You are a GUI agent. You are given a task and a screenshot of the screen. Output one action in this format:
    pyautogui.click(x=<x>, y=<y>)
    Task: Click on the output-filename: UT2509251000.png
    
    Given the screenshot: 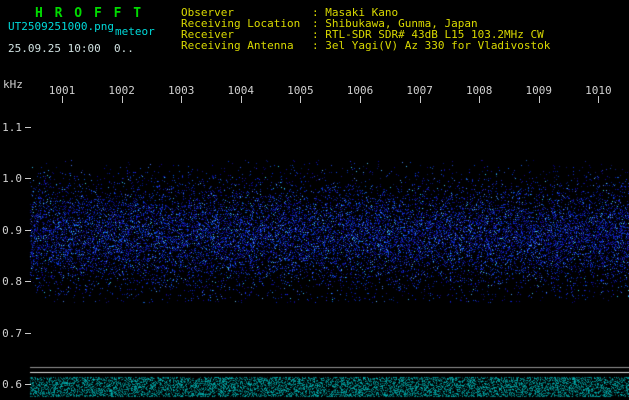 What is the action you would take?
    pyautogui.click(x=61, y=26)
    